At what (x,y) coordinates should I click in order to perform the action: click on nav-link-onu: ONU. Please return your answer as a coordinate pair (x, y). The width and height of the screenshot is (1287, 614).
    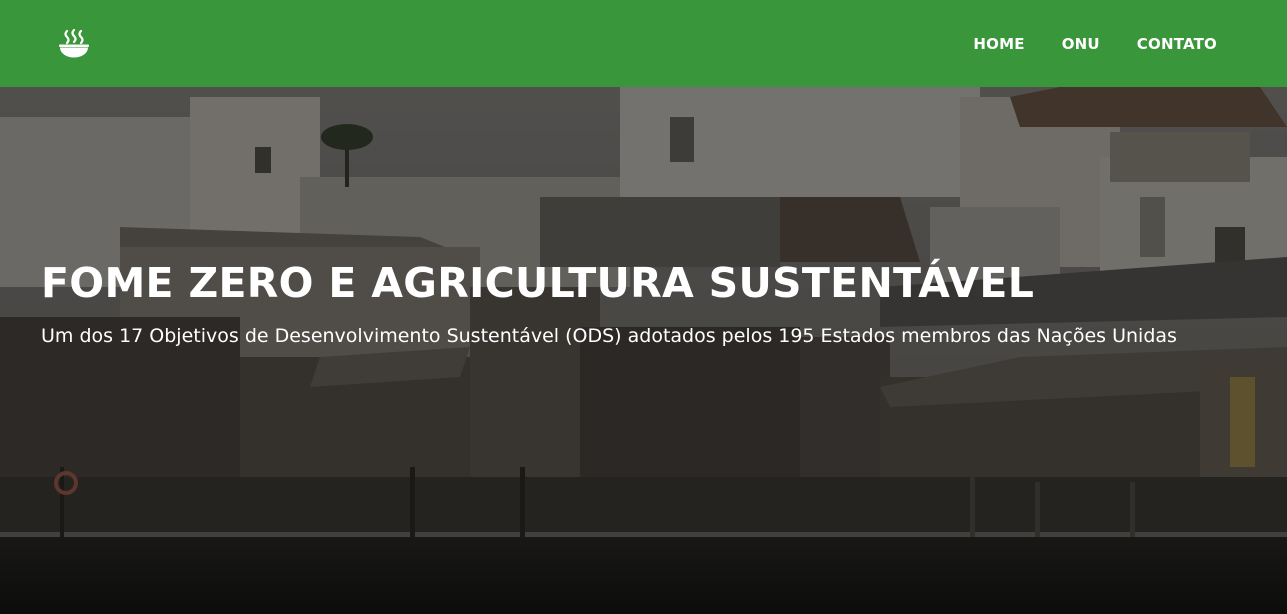
    Looking at the image, I should click on (1081, 44).